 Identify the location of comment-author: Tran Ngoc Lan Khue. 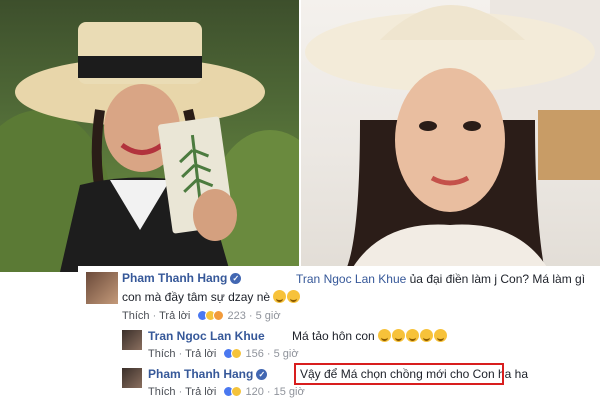
(206, 336).